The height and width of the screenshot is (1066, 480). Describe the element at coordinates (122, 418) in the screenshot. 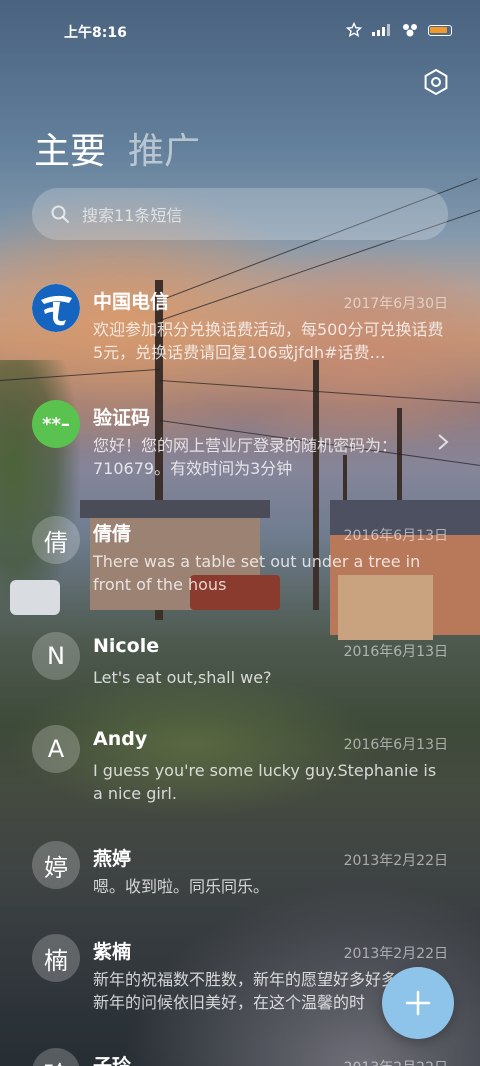

I see `contact-name: 验证码` at that location.